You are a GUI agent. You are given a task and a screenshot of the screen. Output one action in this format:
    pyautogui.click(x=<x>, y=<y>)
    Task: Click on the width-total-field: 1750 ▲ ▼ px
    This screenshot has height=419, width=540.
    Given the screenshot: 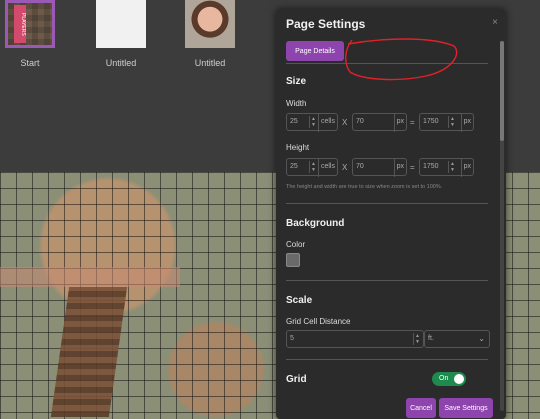 What is the action you would take?
    pyautogui.click(x=446, y=122)
    